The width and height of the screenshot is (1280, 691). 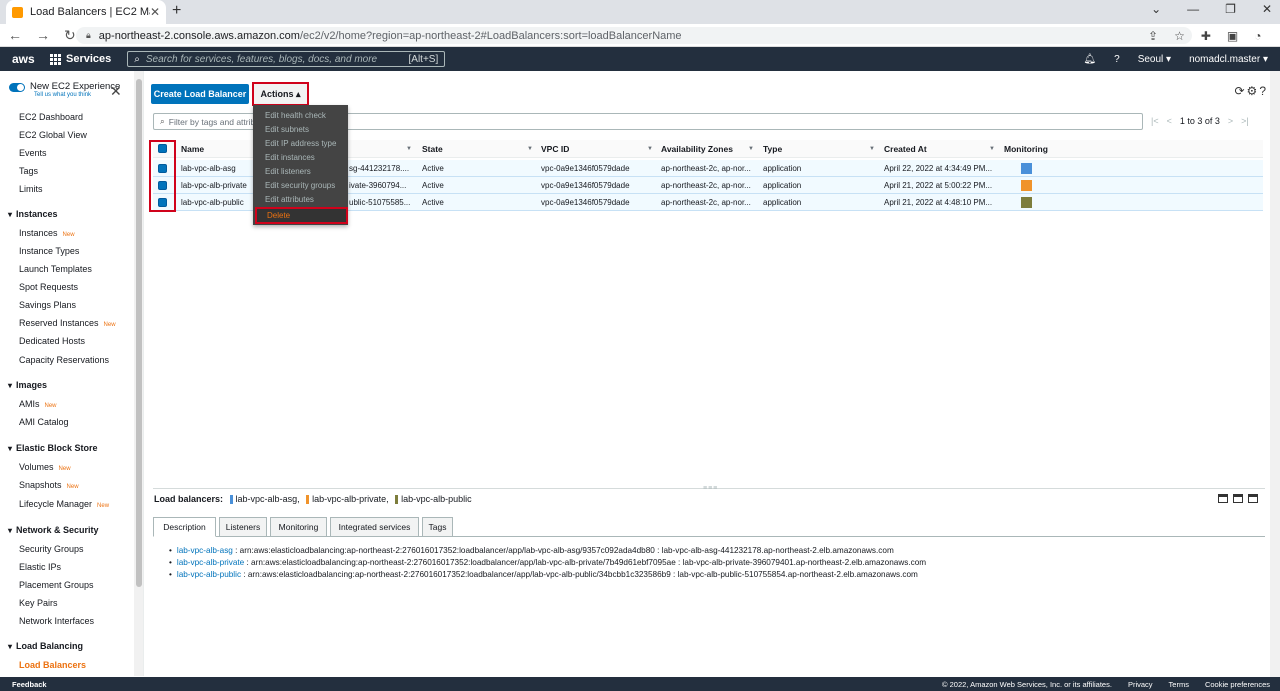 I want to click on scrollbar-thumb, so click(x=139, y=333).